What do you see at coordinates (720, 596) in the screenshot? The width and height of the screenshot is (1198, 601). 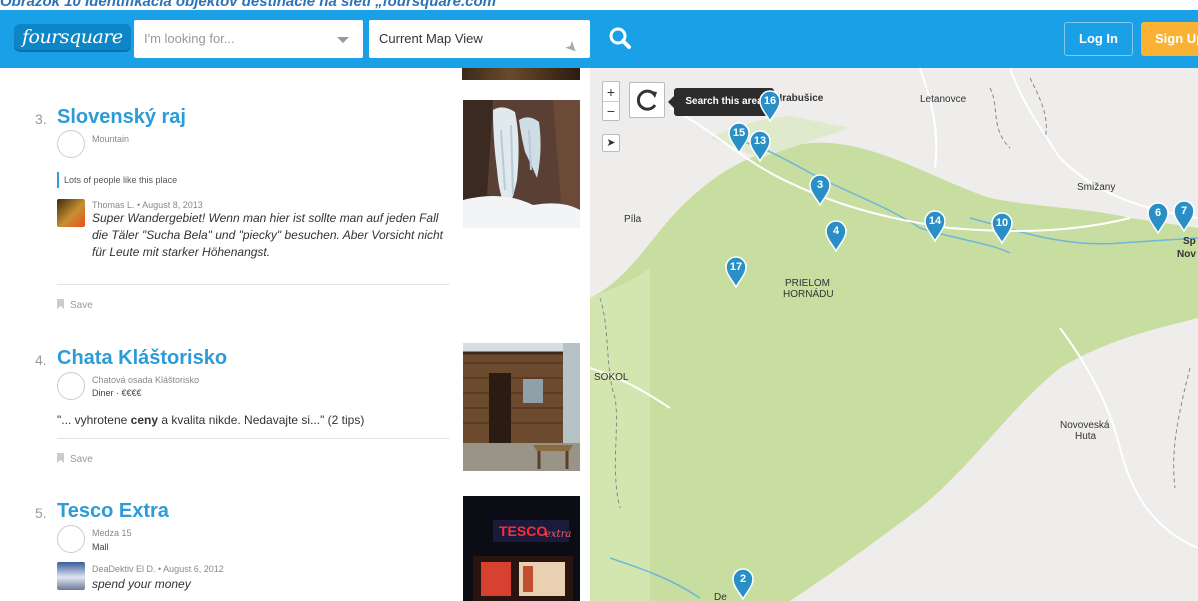 I see `map-place-label: De` at bounding box center [720, 596].